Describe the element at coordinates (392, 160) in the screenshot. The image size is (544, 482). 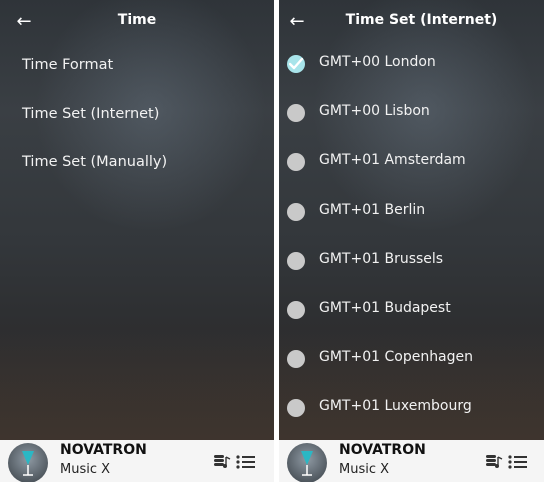
I see `timezone-label: GMT+01 Amsterdam` at that location.